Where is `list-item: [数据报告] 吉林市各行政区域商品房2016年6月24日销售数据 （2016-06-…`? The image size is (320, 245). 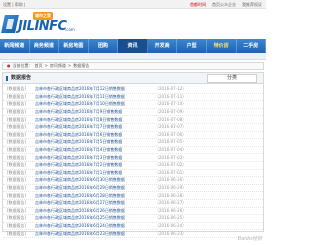 list-item: [数据报告] 吉林市各行政区域商品房2016年6月24日销售数据 （2016-06-… is located at coordinates (133, 227).